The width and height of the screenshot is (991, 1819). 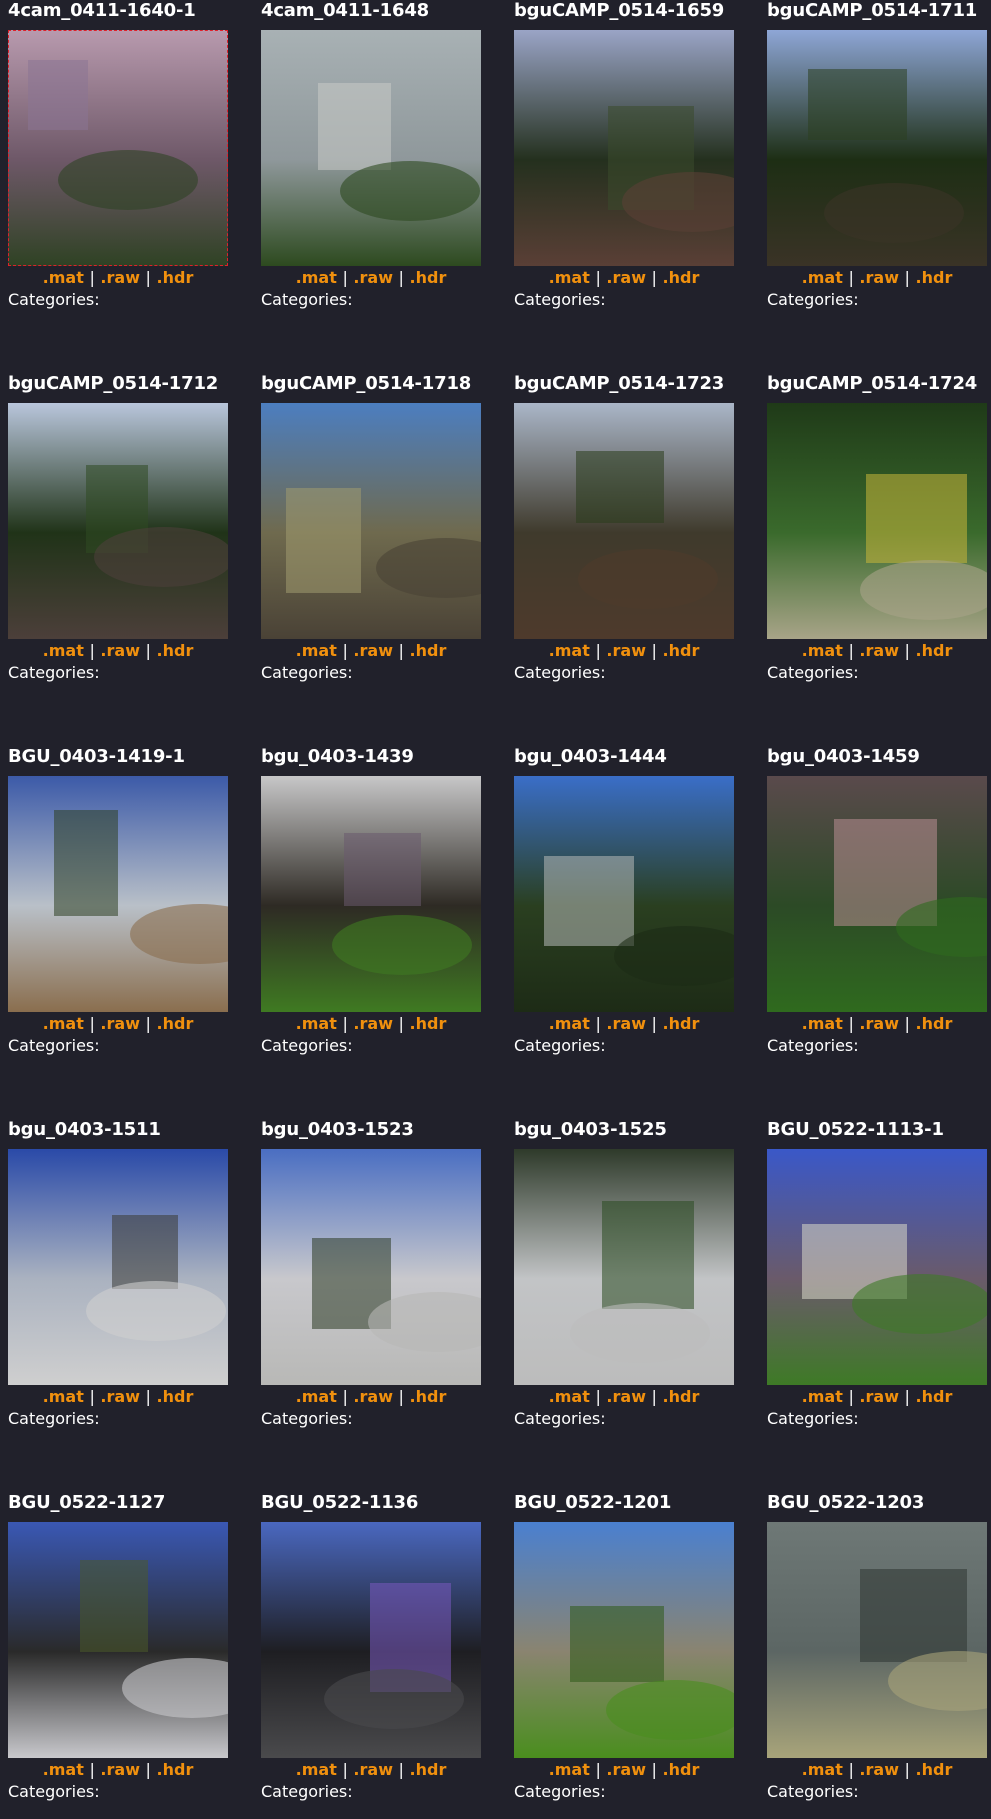 What do you see at coordinates (340, 1502) in the screenshot?
I see `image-title: BGU_0522-1136` at bounding box center [340, 1502].